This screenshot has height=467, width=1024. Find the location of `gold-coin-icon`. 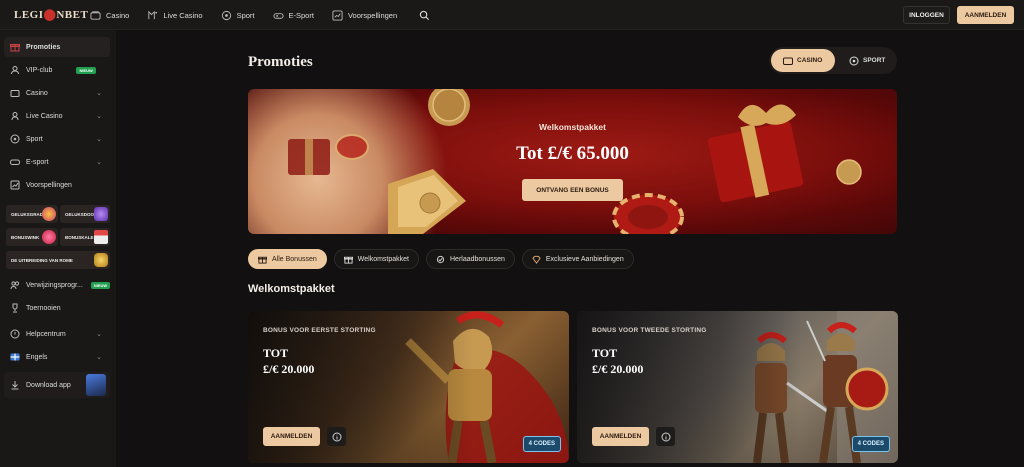

gold-coin-icon is located at coordinates (449, 107).